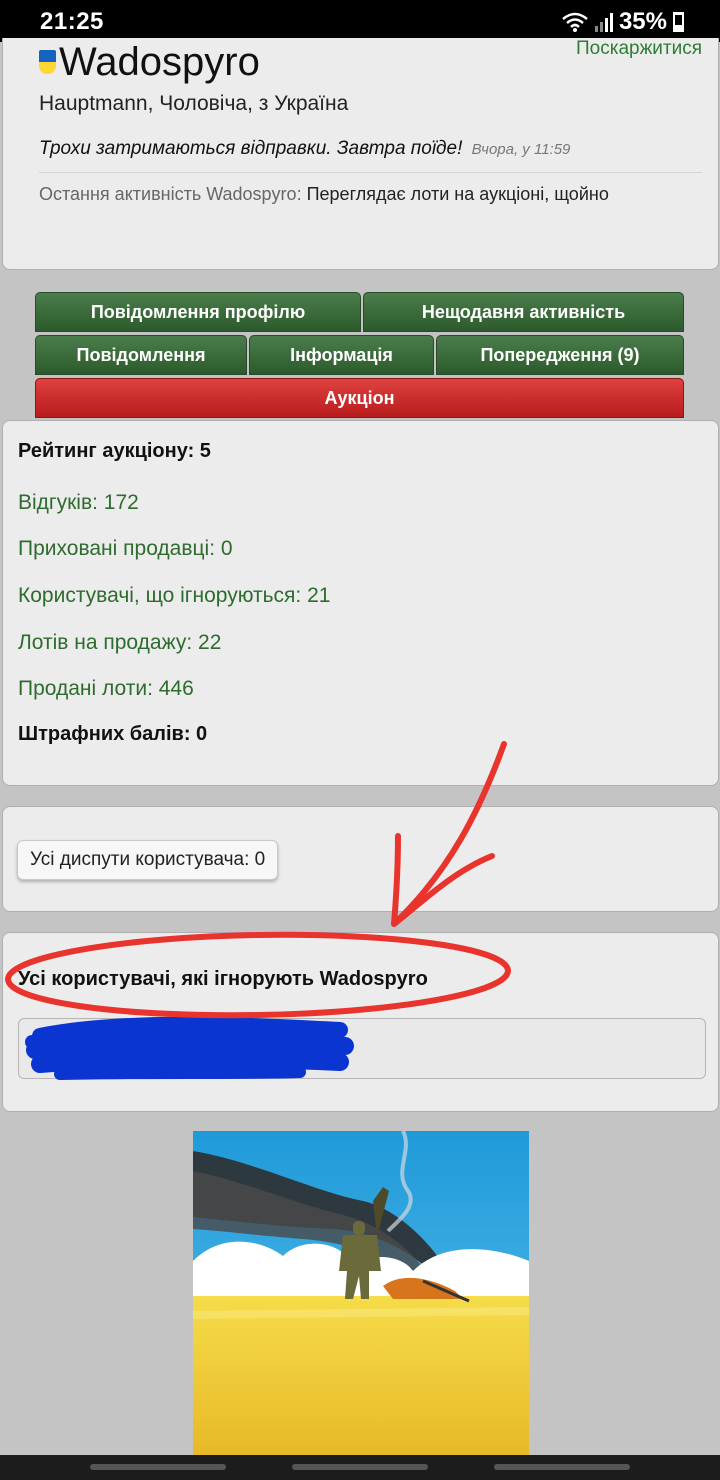 This screenshot has width=720, height=1480. What do you see at coordinates (125, 549) in the screenshot?
I see `hidden-sellers-link: Приховані продавці: 0` at bounding box center [125, 549].